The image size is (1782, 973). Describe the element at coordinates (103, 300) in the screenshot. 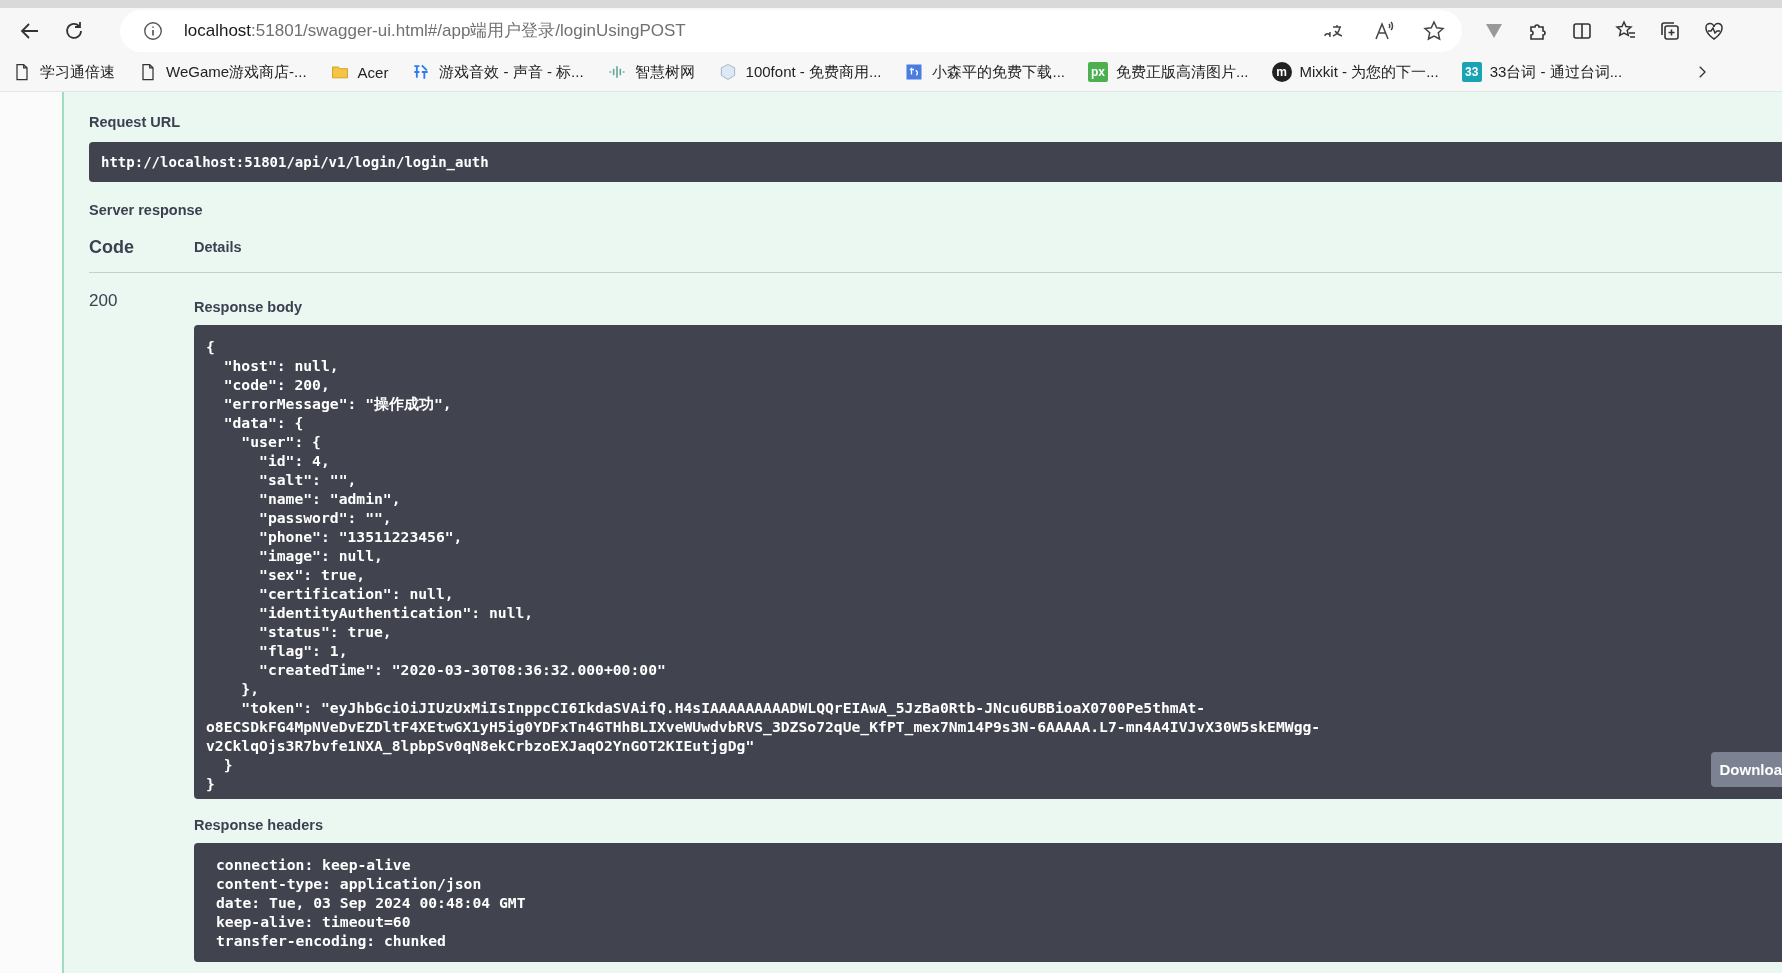

I see `status-code: 200` at that location.